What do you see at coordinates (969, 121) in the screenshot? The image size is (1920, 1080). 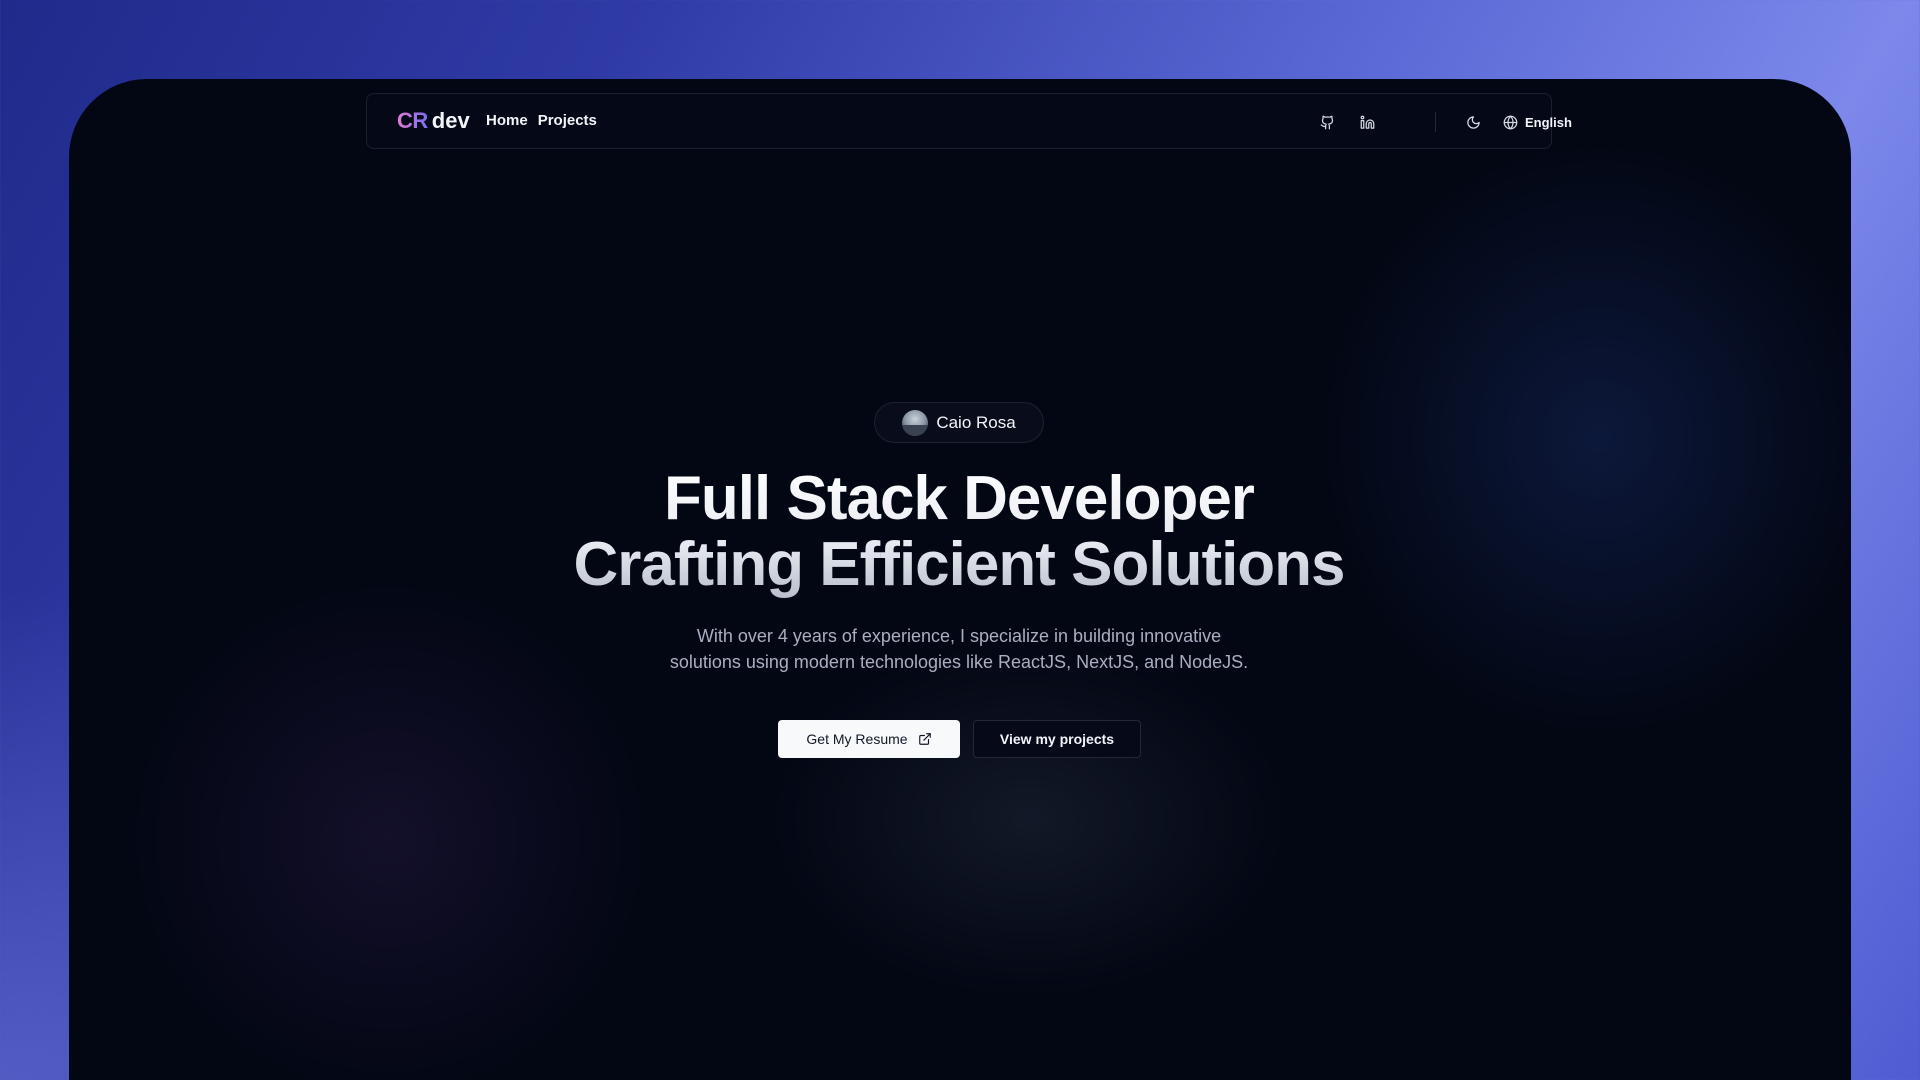 I see `top-navbar: CR dev Home Projects English` at bounding box center [969, 121].